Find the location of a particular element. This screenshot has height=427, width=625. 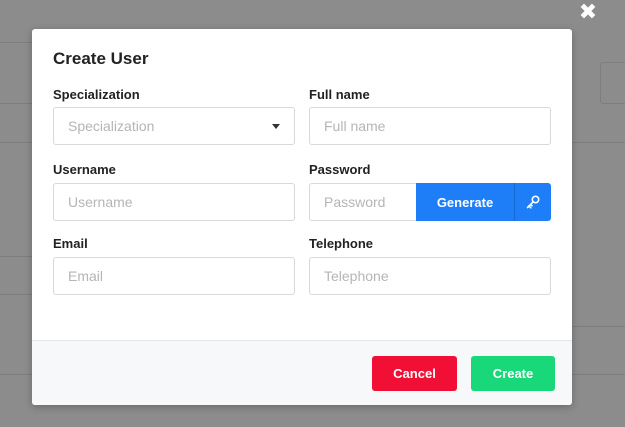

create-button: Create is located at coordinates (513, 373).